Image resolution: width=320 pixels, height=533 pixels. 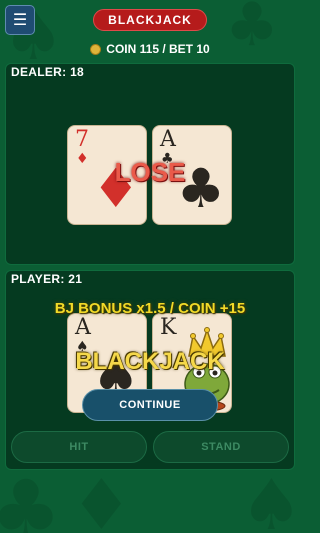 What do you see at coordinates (82, 139) in the screenshot?
I see `card-rank: 7` at bounding box center [82, 139].